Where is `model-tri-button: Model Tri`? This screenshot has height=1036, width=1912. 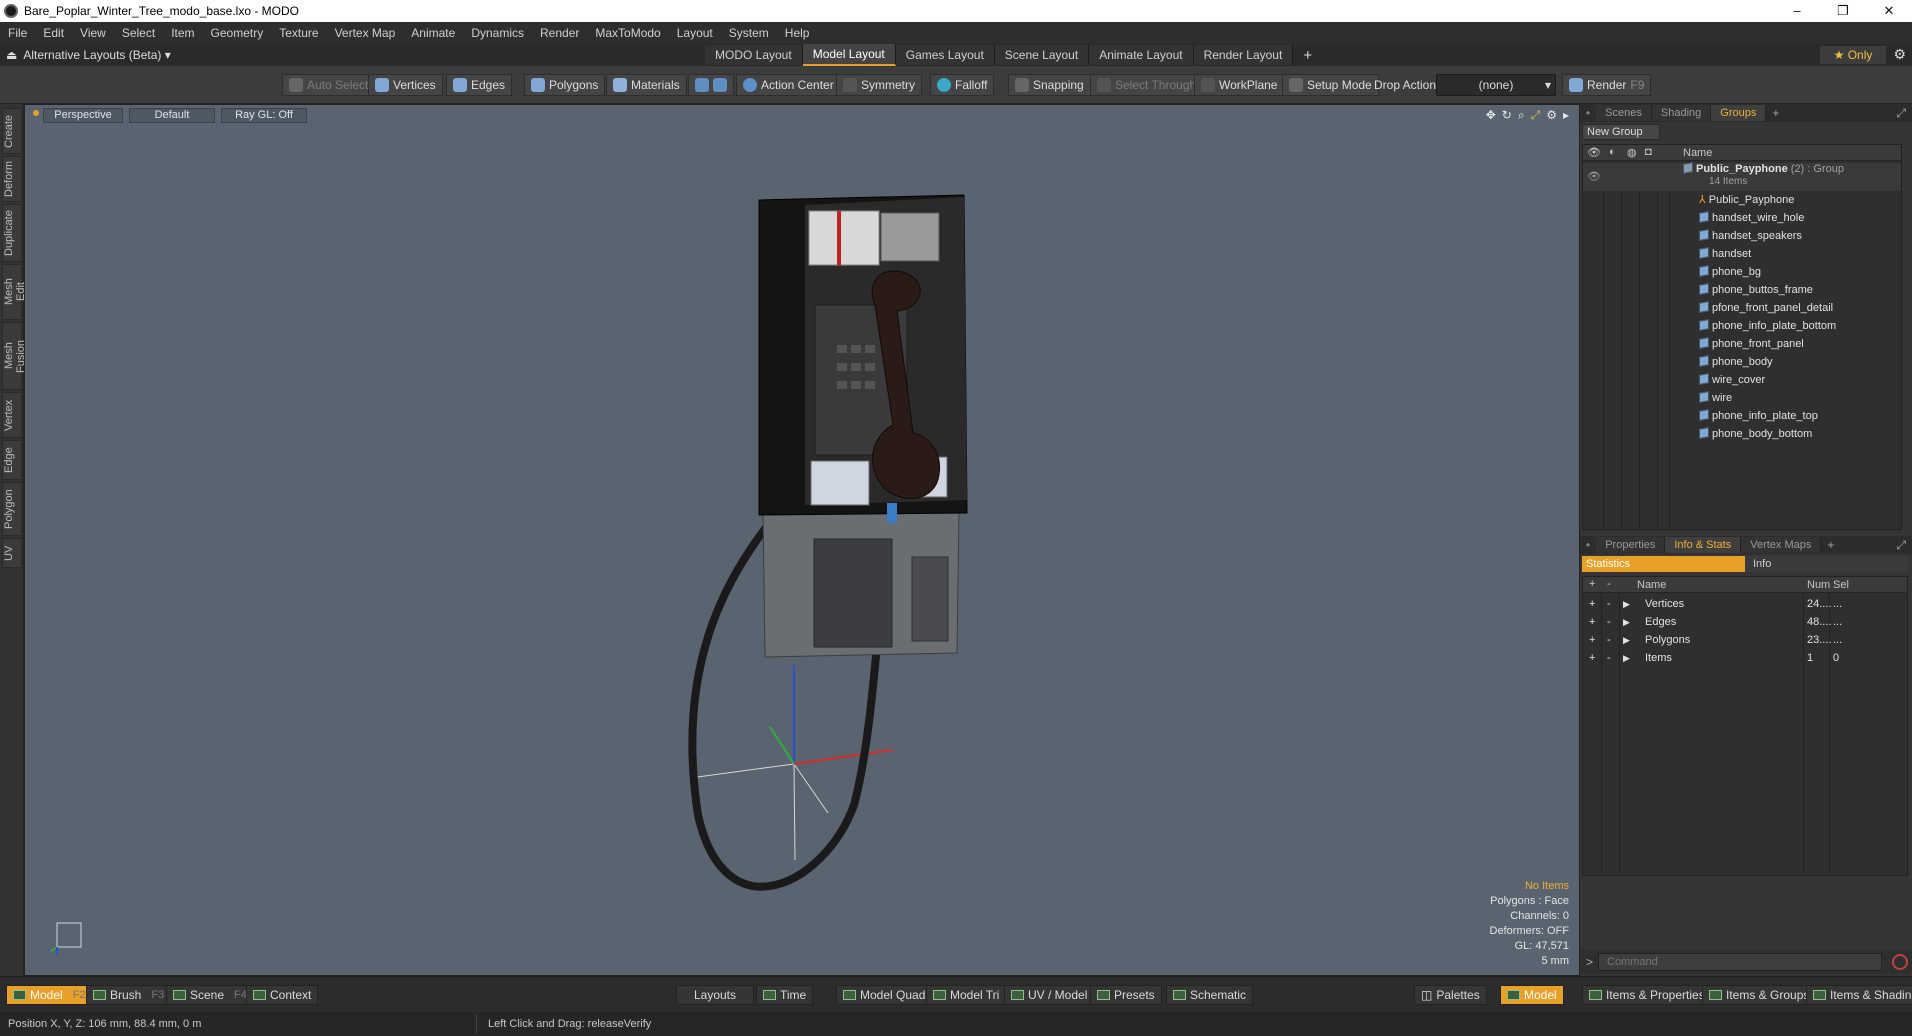 model-tri-button: Model Tri is located at coordinates (966, 995).